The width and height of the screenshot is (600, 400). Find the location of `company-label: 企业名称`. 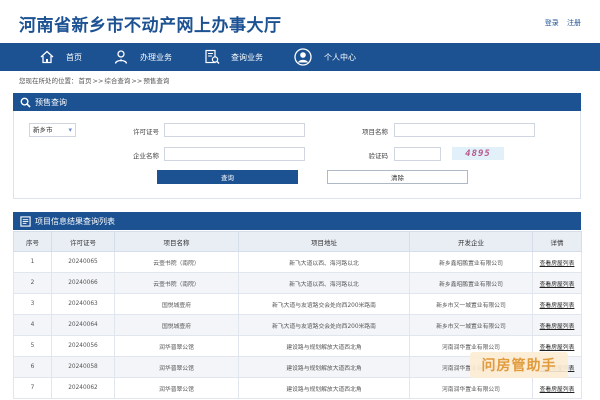

company-label: 企业名称 is located at coordinates (146, 156).